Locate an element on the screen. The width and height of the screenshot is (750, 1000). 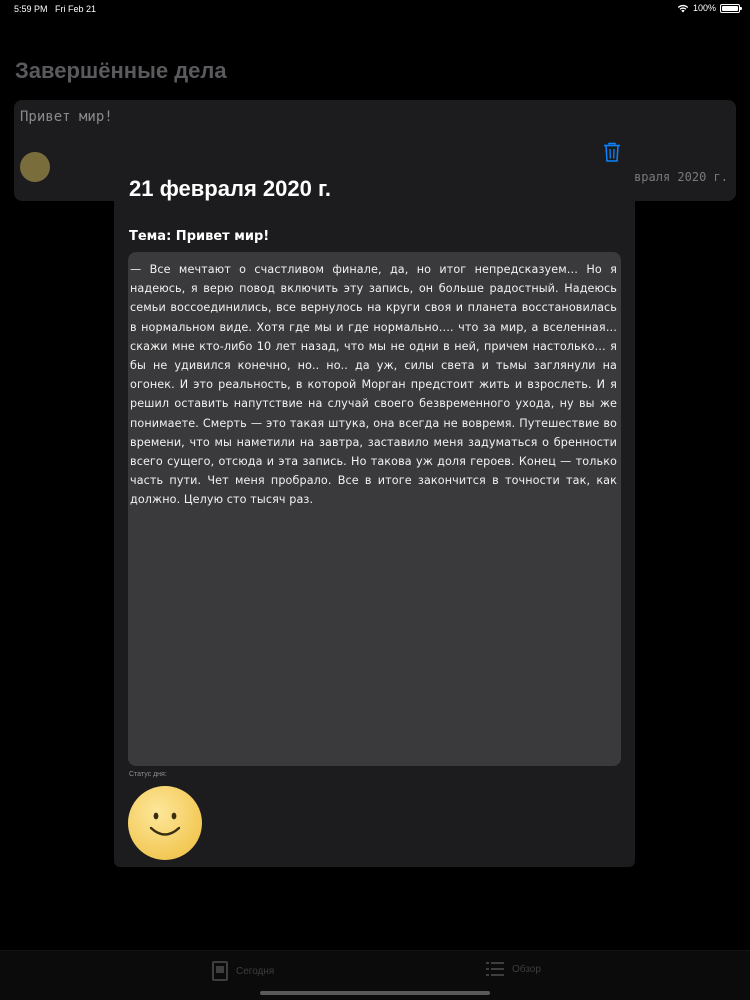
battery-icon is located at coordinates (731, 8).